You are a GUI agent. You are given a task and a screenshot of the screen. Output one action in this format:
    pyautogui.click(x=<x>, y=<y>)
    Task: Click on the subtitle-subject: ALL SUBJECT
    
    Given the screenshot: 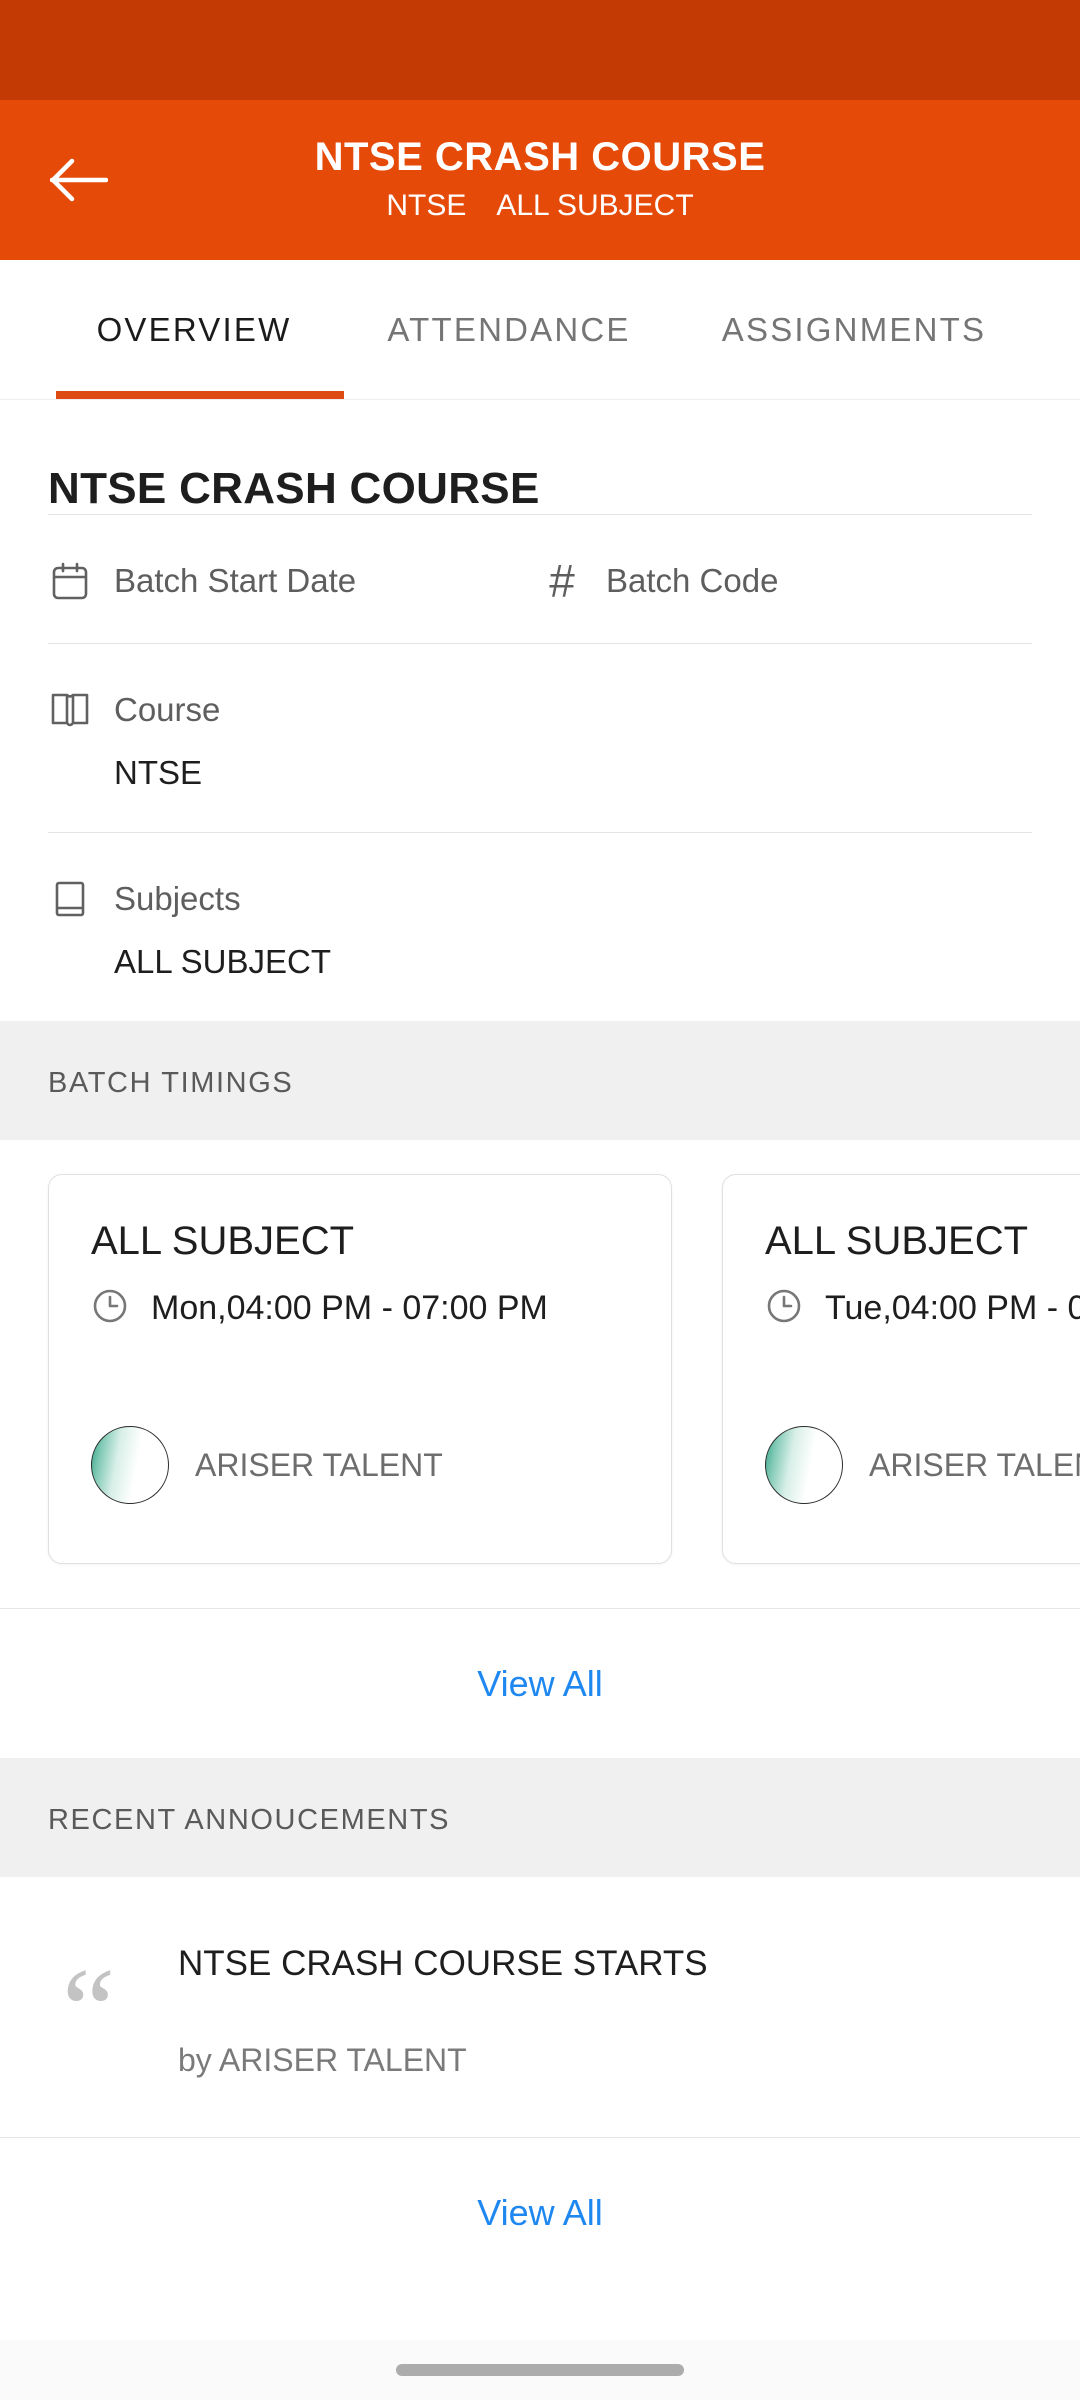 What is the action you would take?
    pyautogui.click(x=595, y=205)
    